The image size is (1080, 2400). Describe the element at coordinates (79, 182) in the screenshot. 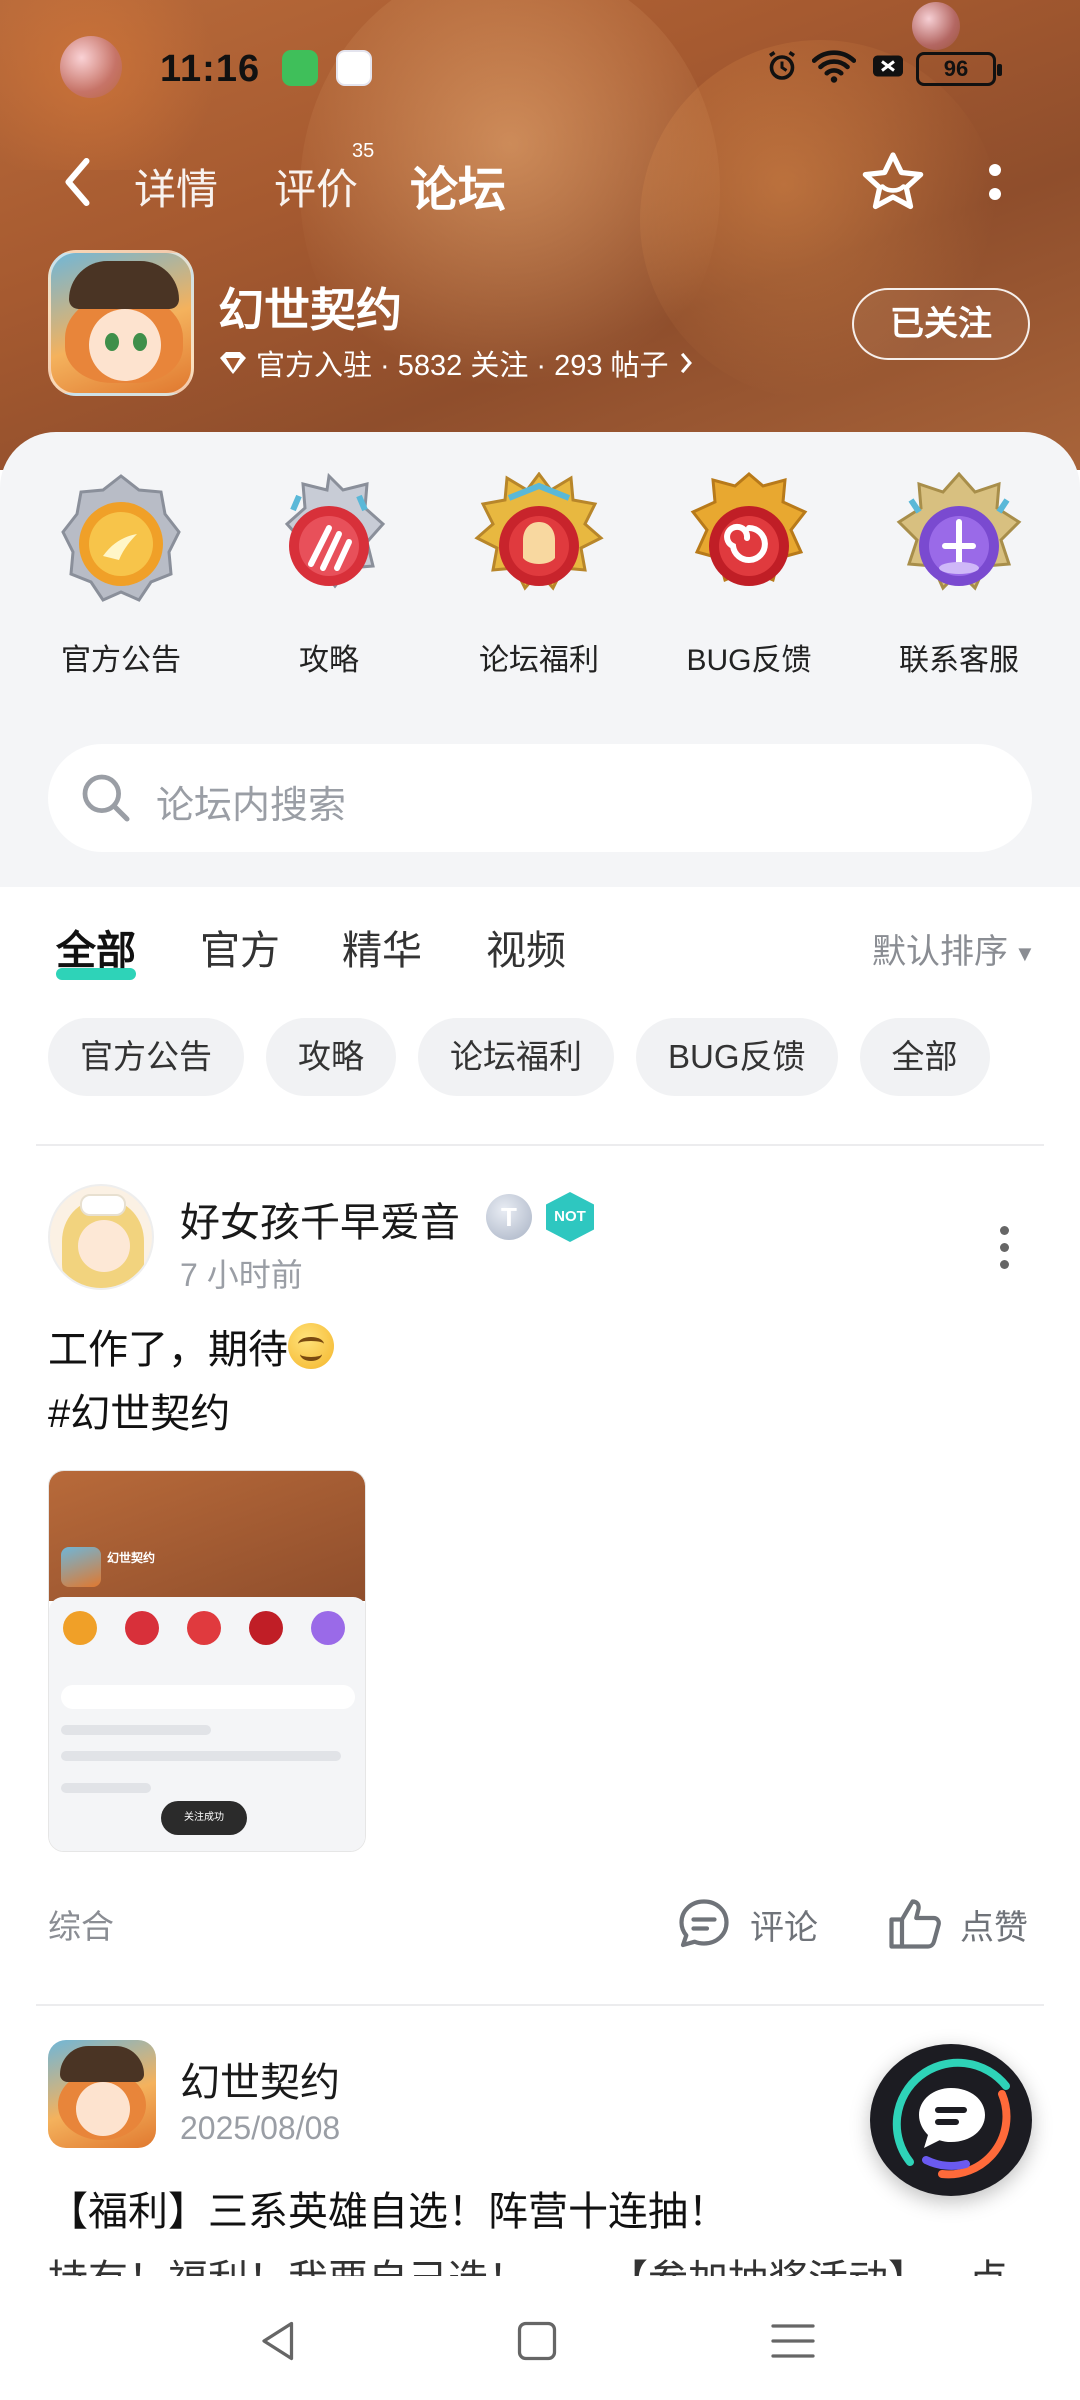

I see `back-icon` at that location.